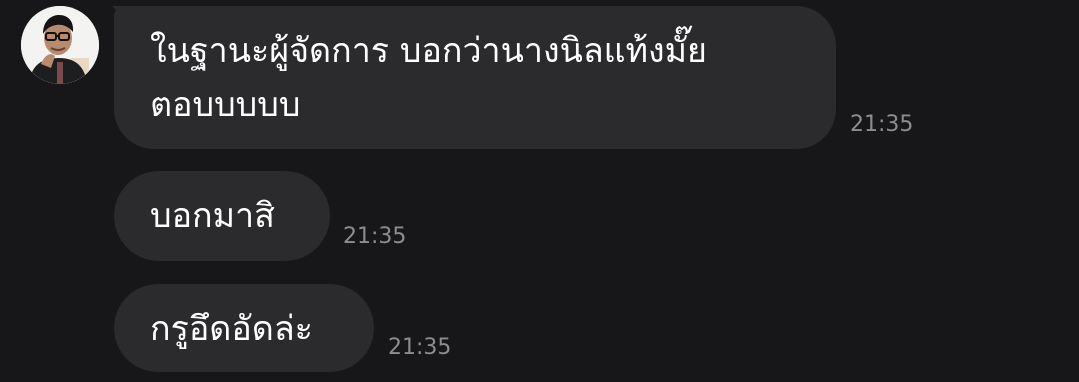 Image resolution: width=1079 pixels, height=382 pixels. I want to click on message-2-text: บอกมาสิ, so click(212, 216).